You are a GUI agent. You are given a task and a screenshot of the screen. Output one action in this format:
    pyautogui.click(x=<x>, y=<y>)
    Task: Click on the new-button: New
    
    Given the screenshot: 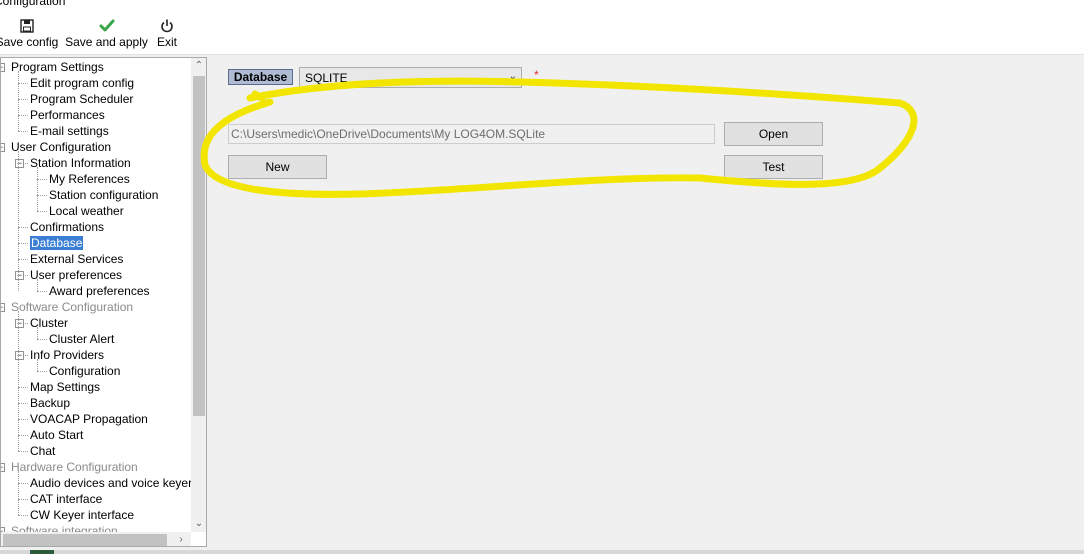 What is the action you would take?
    pyautogui.click(x=277, y=167)
    